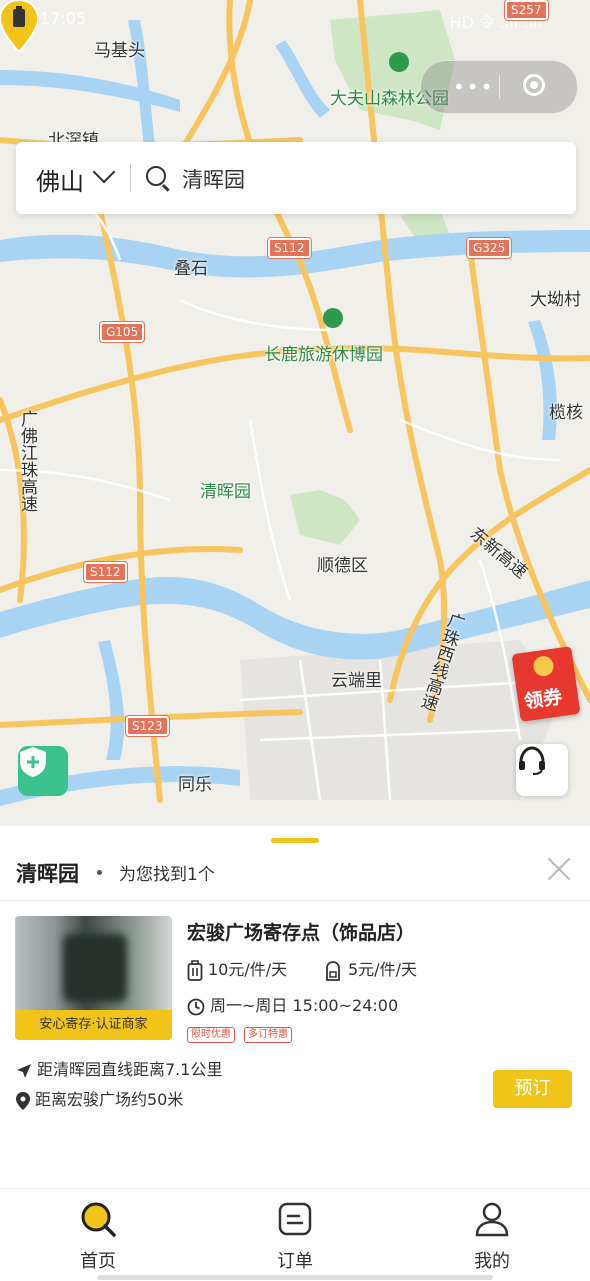 The image size is (590, 1281). I want to click on user-icon, so click(492, 1219).